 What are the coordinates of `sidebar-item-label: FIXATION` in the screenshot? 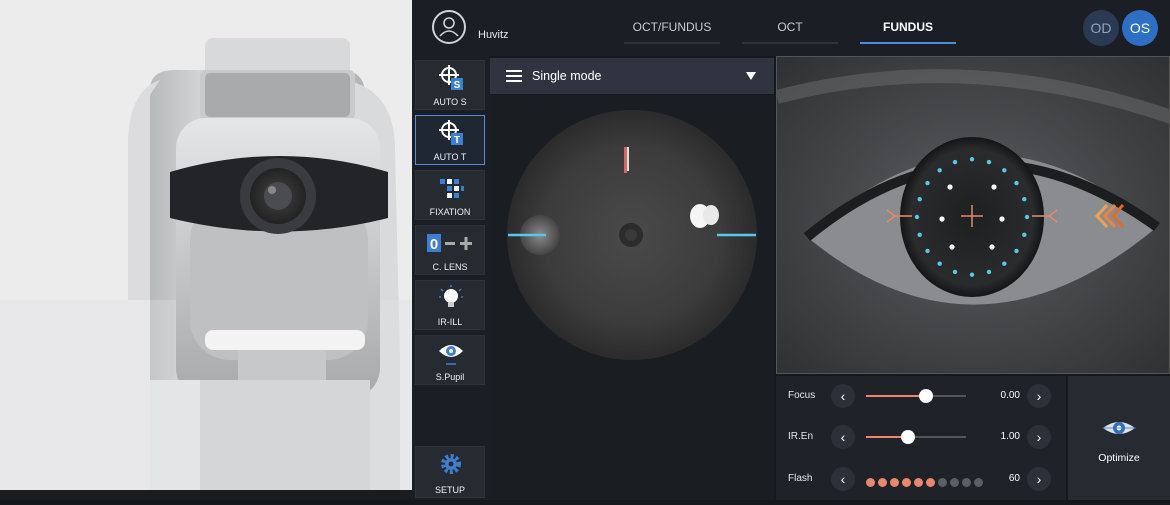 It's located at (450, 212).